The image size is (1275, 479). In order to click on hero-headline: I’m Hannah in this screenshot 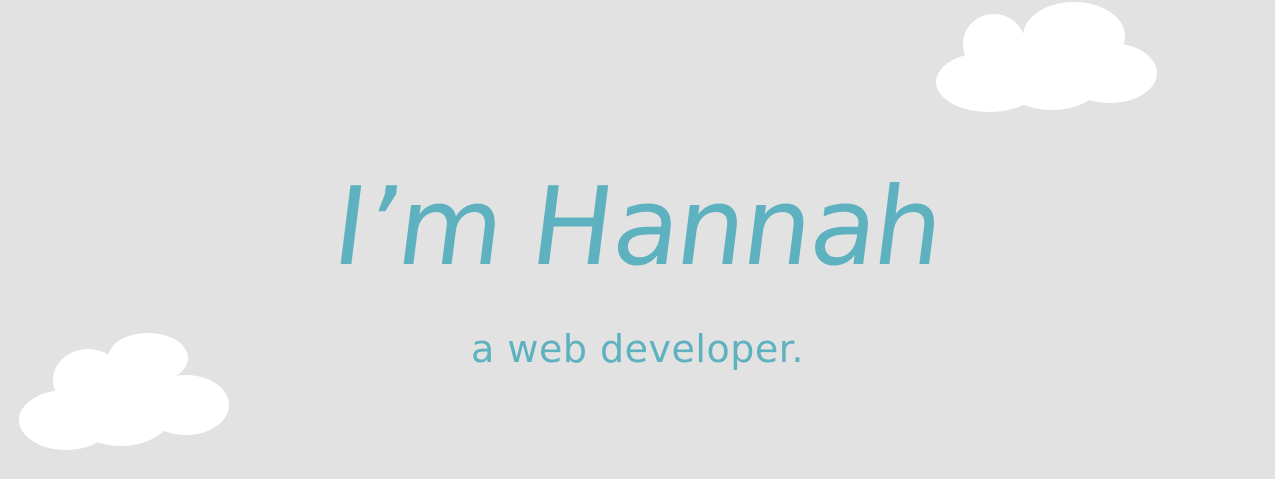, I will do `click(637, 227)`.